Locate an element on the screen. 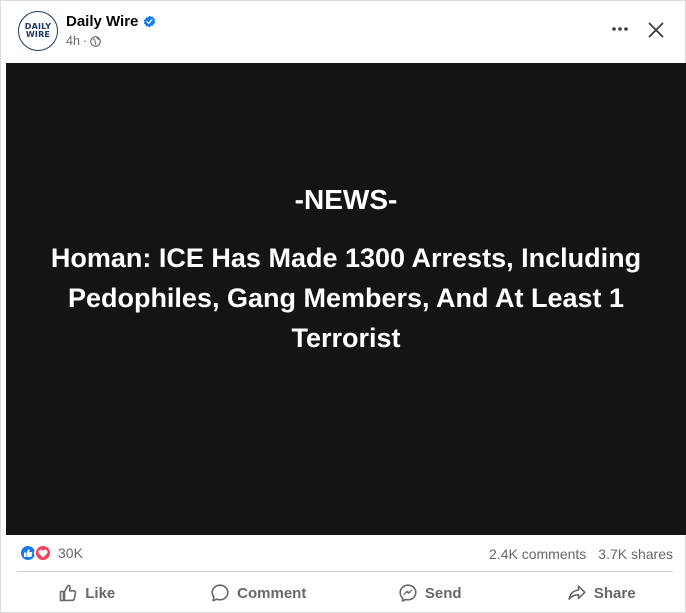 The height and width of the screenshot is (613, 686). shares-count: 3.7K shares is located at coordinates (635, 554).